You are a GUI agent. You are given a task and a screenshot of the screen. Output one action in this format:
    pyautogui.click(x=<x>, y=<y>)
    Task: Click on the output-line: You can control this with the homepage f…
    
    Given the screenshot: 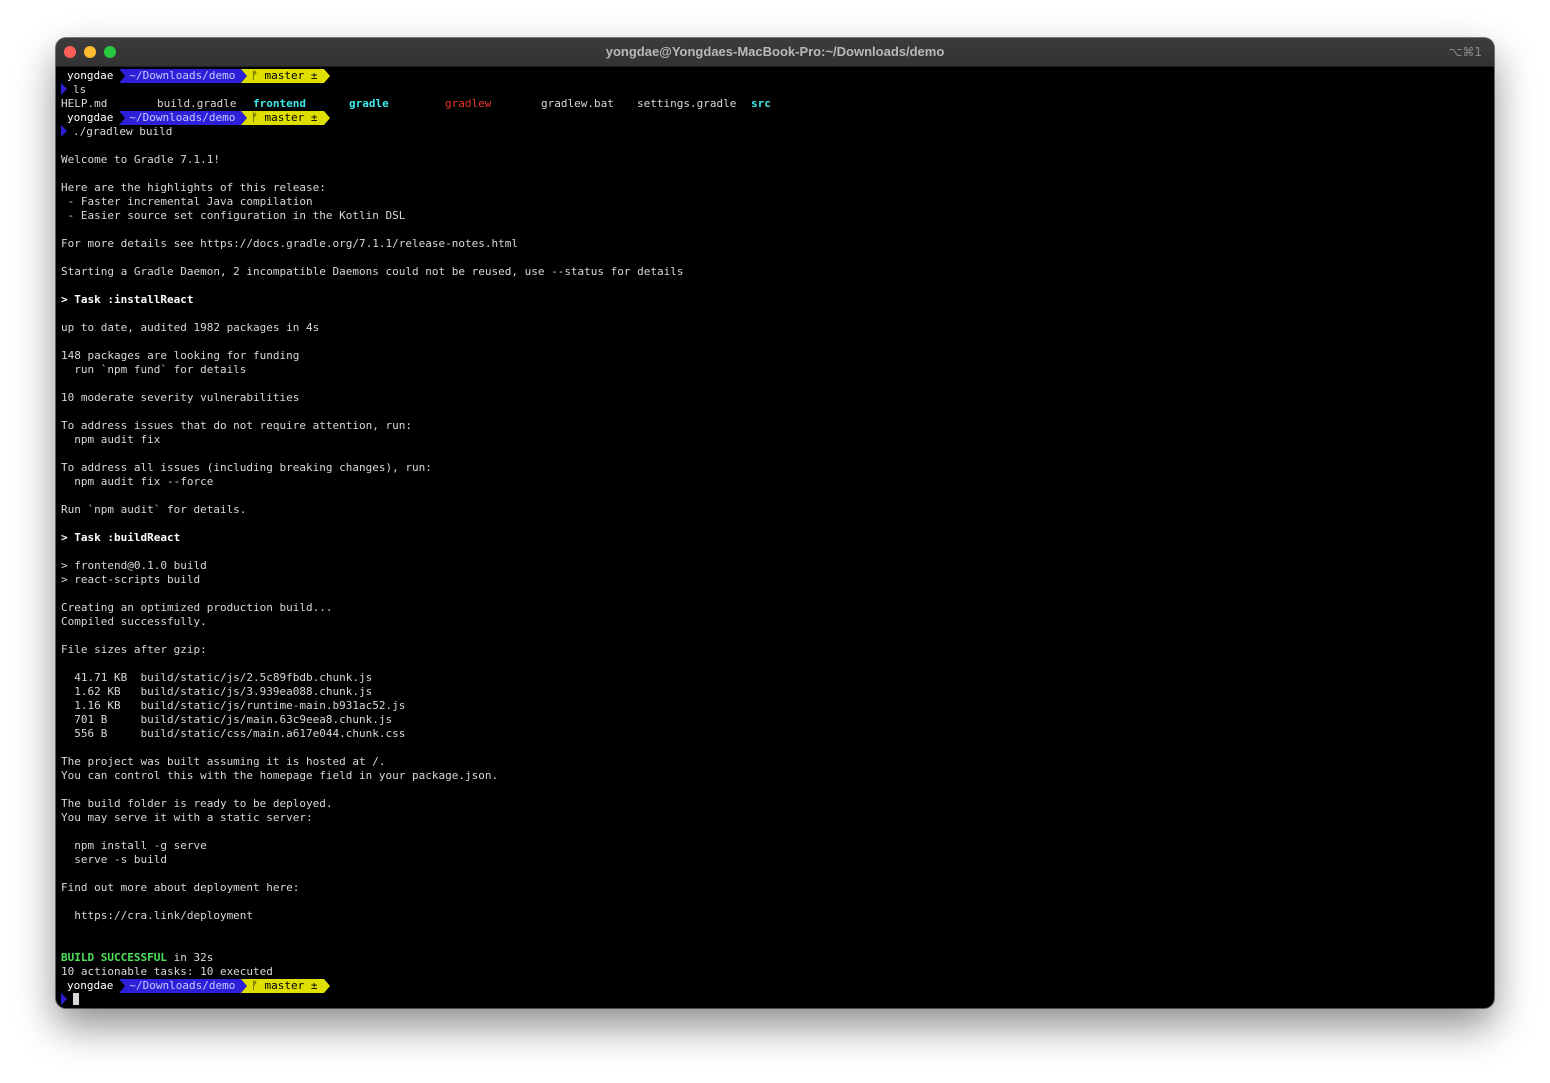 What is the action you would take?
    pyautogui.click(x=280, y=775)
    